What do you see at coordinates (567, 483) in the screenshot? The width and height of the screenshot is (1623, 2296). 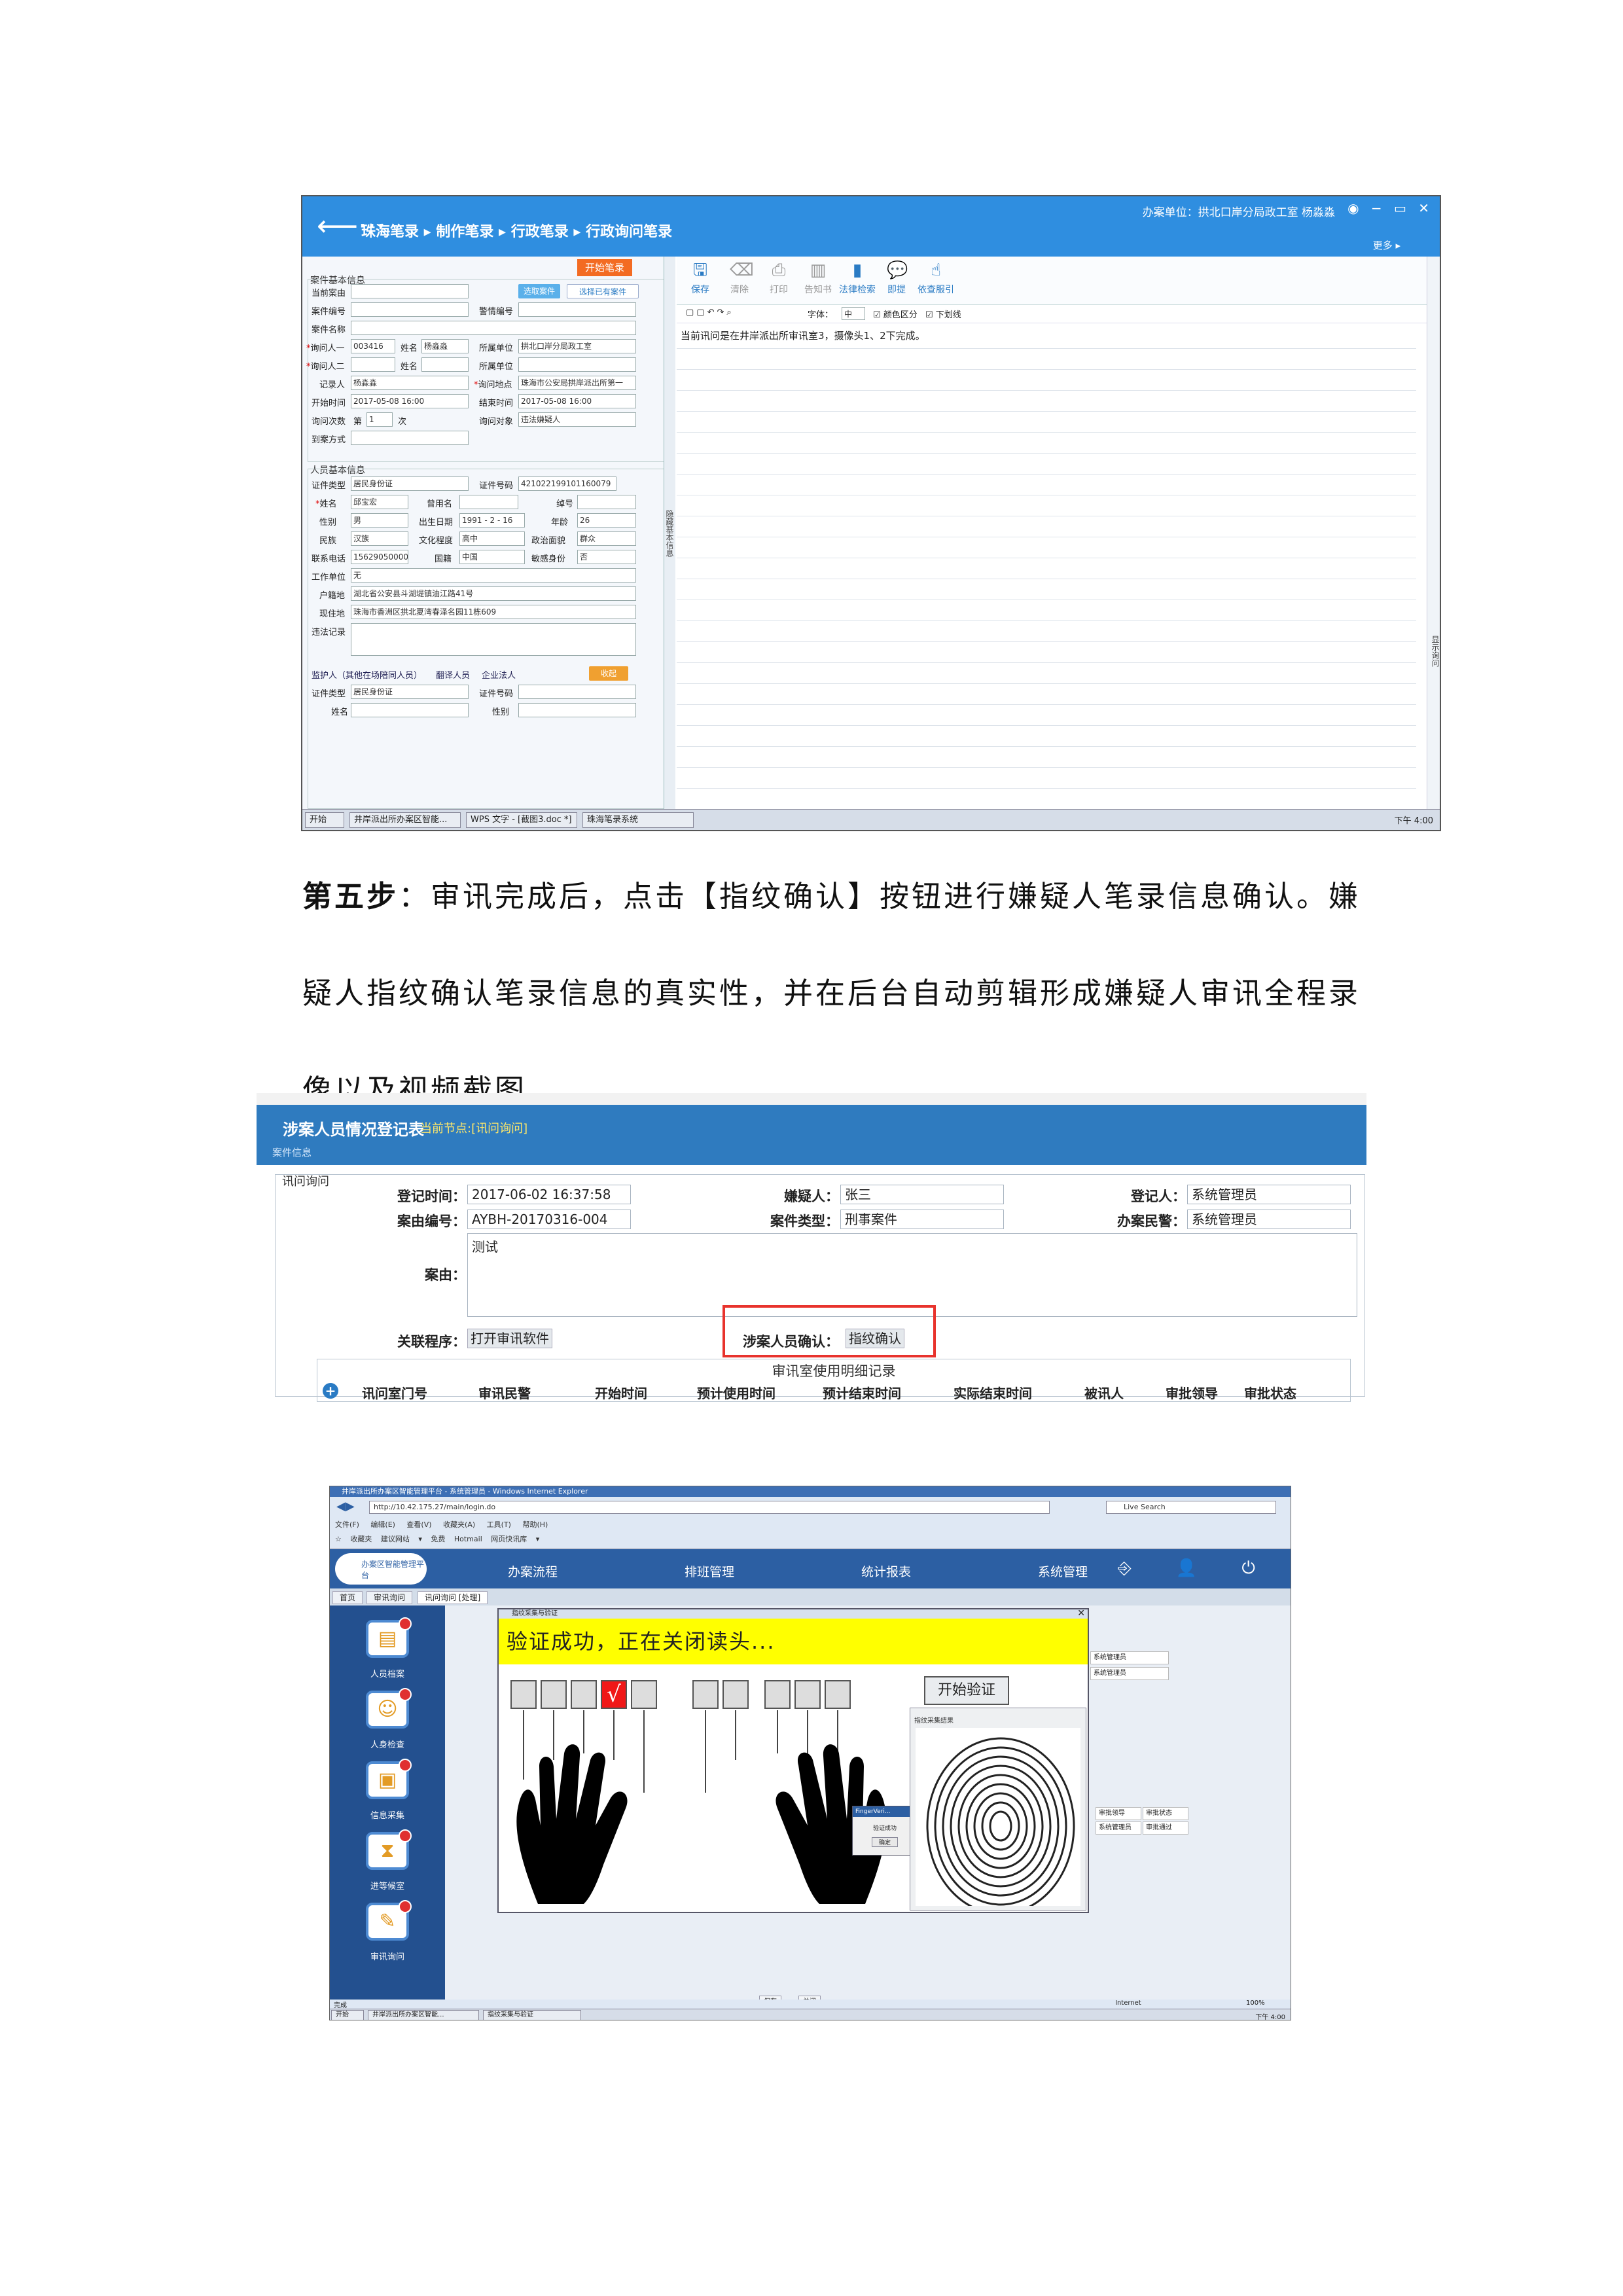 I see `id-no-field: 421022199101160079` at bounding box center [567, 483].